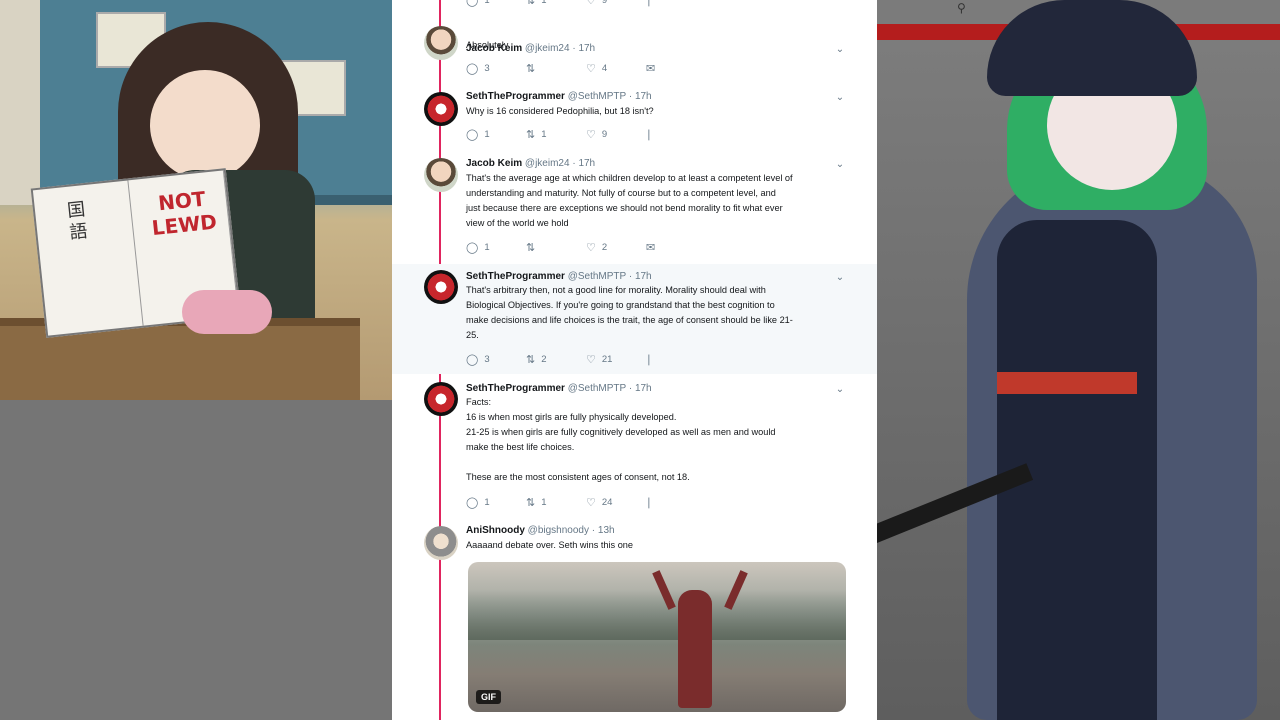  I want to click on tweet-text: Absolutely, so click(487, 45).